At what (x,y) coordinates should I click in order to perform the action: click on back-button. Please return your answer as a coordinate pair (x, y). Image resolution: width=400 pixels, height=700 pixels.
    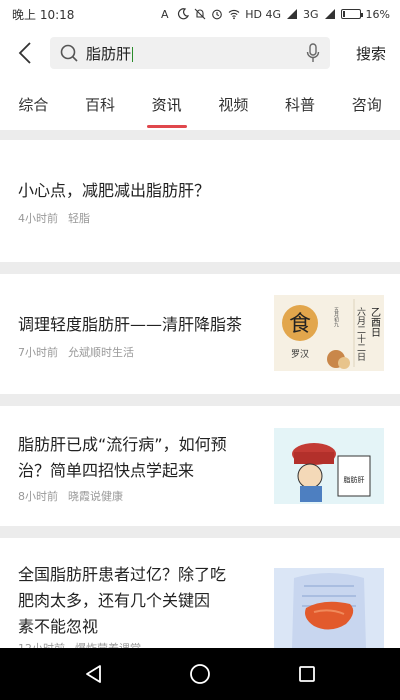
    Looking at the image, I should click on (25, 53).